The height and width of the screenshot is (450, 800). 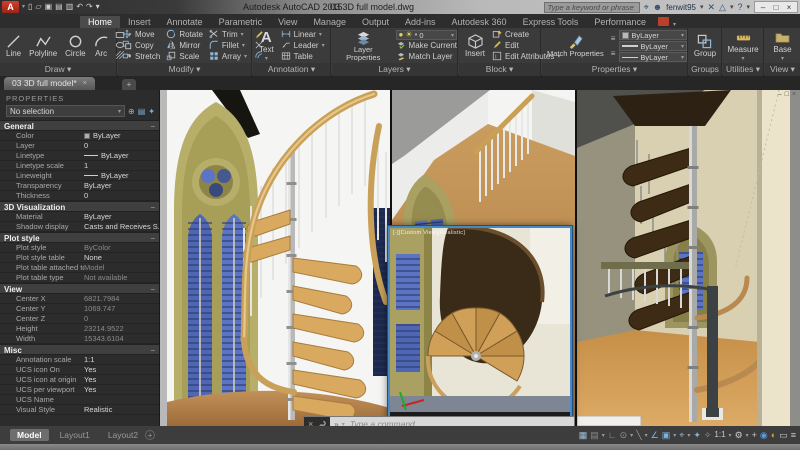 I want to click on save-icon: ▣, so click(x=49, y=6).